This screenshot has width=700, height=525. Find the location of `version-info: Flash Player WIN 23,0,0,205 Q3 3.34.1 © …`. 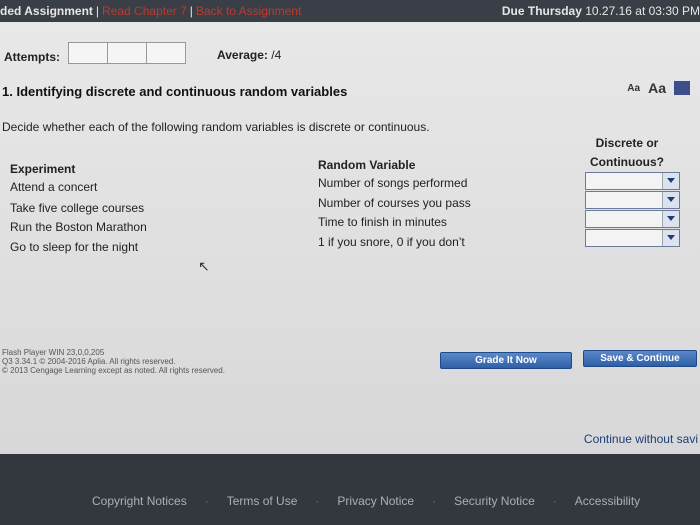

version-info: Flash Player WIN 23,0,0,205 Q3 3.34.1 © … is located at coordinates (113, 361).